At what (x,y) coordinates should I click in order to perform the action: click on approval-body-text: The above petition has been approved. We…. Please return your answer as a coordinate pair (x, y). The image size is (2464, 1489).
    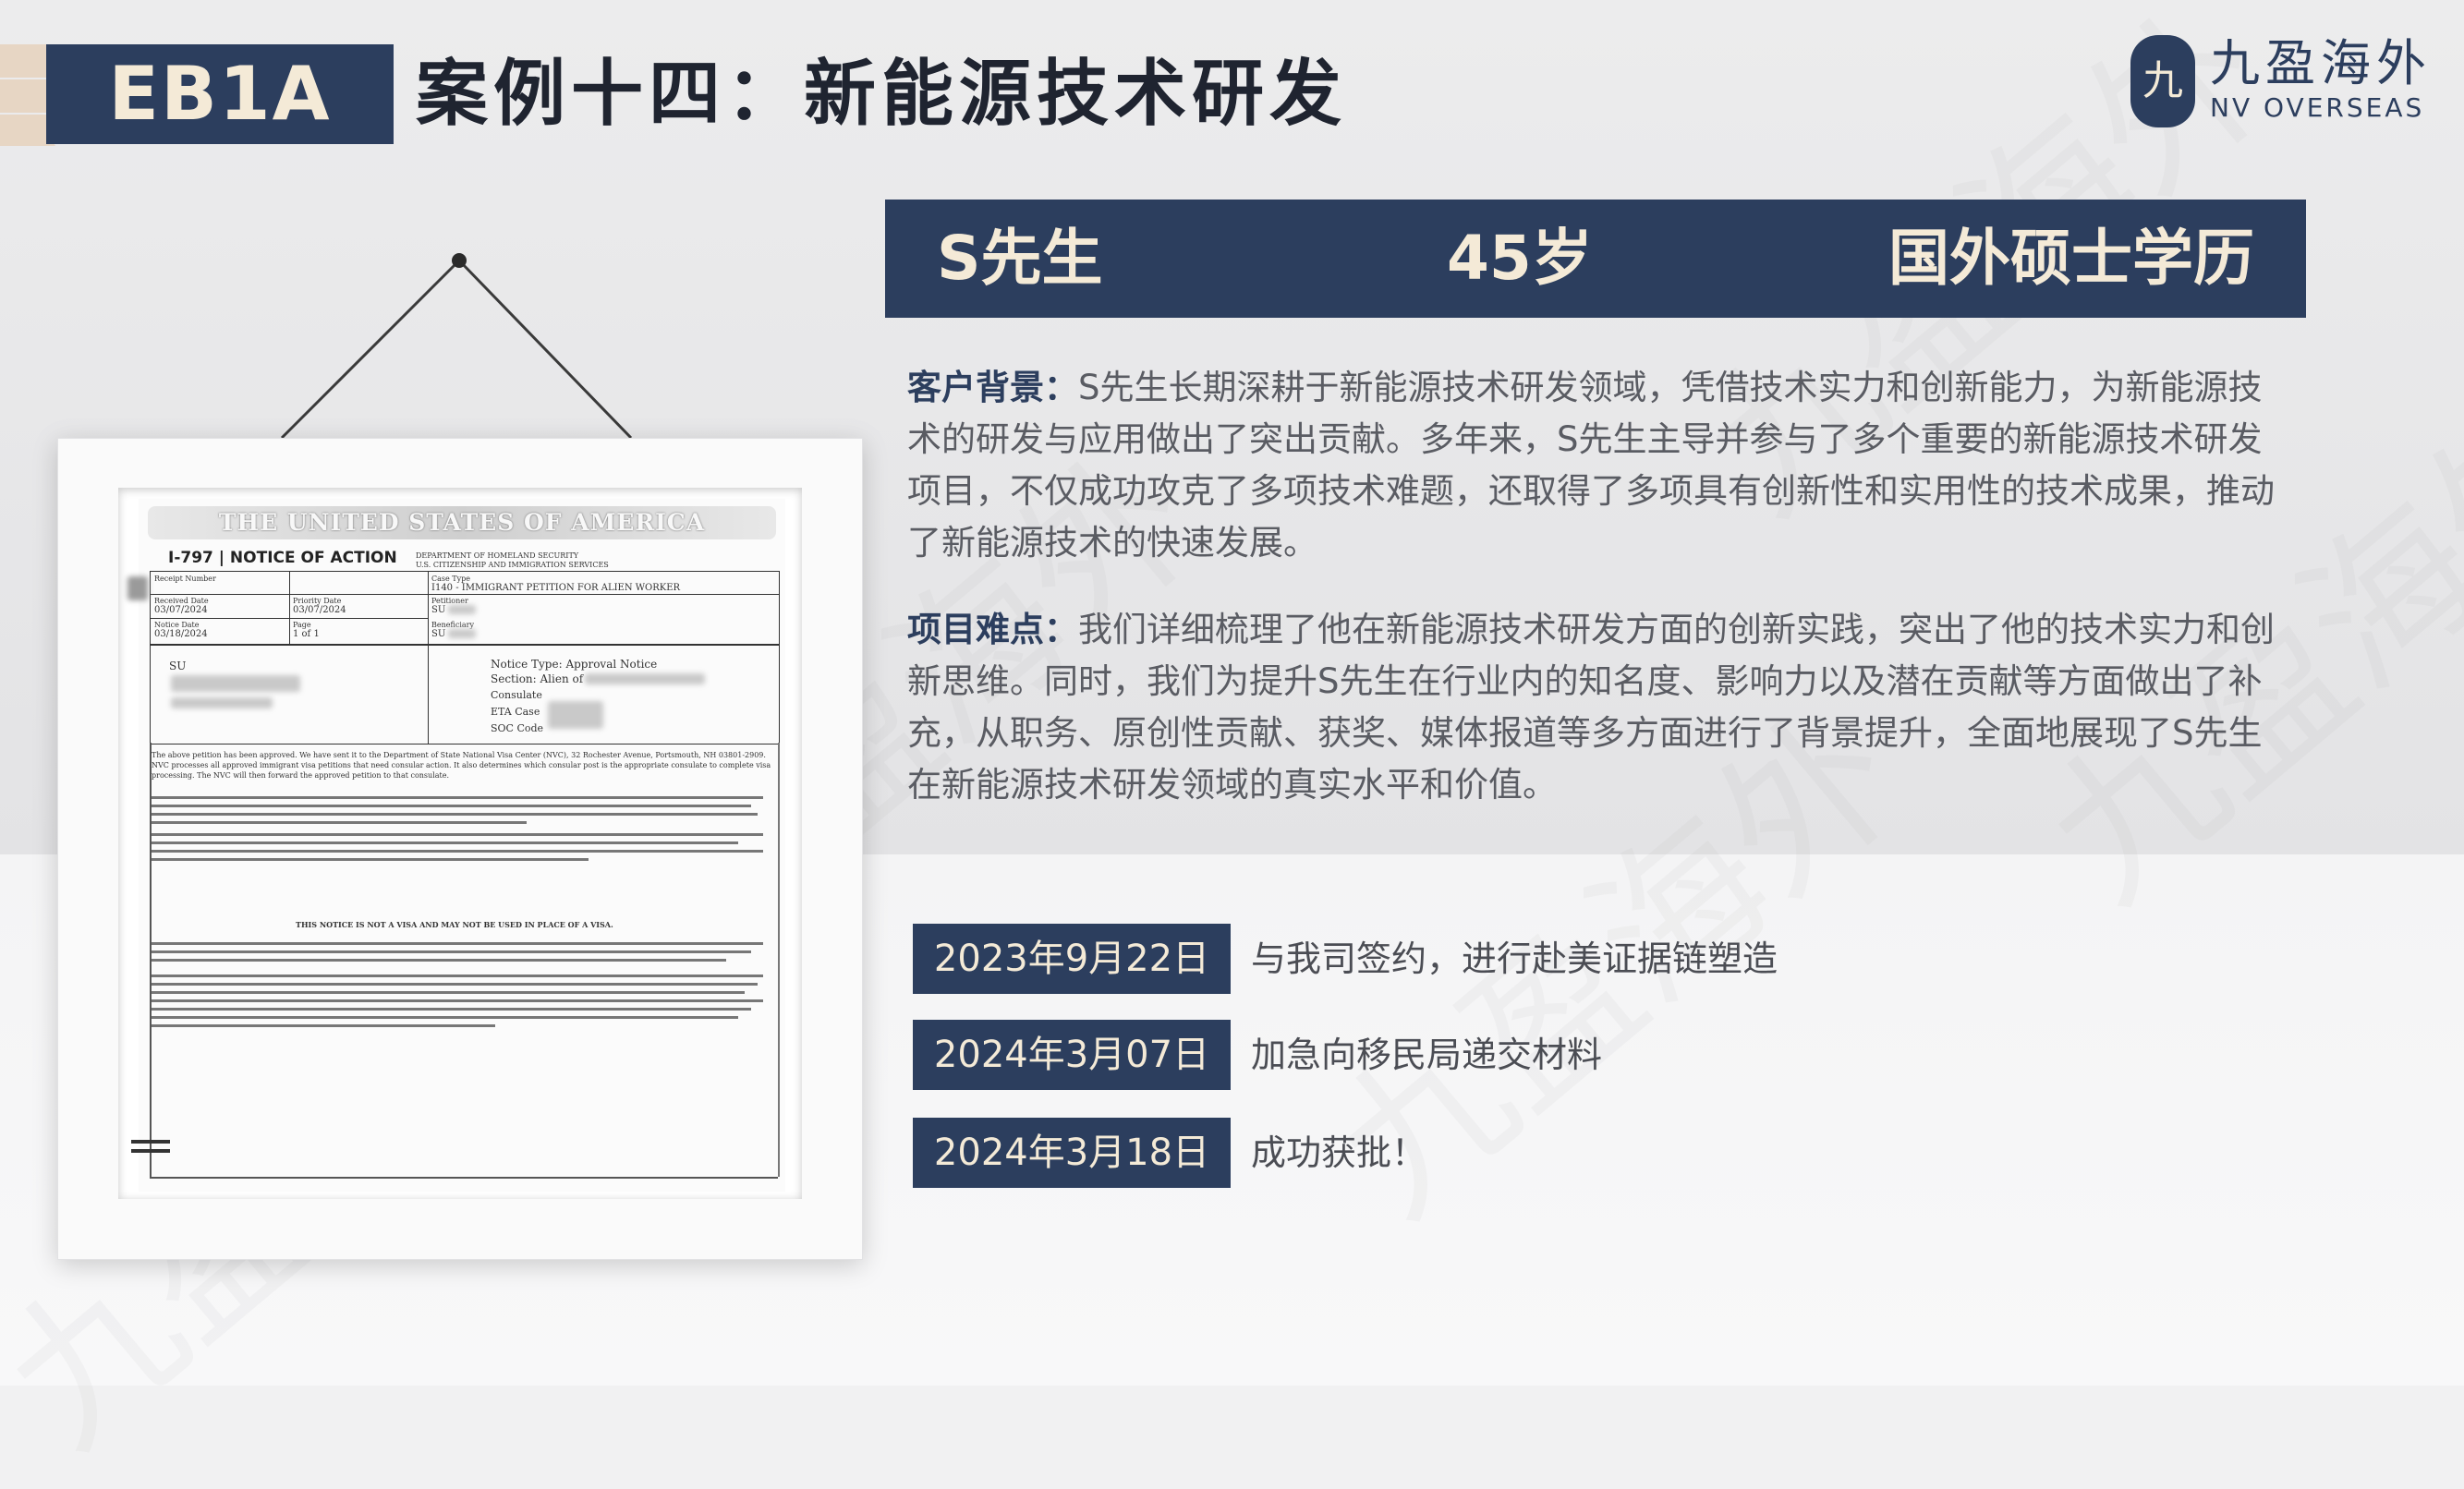
    Looking at the image, I should click on (461, 765).